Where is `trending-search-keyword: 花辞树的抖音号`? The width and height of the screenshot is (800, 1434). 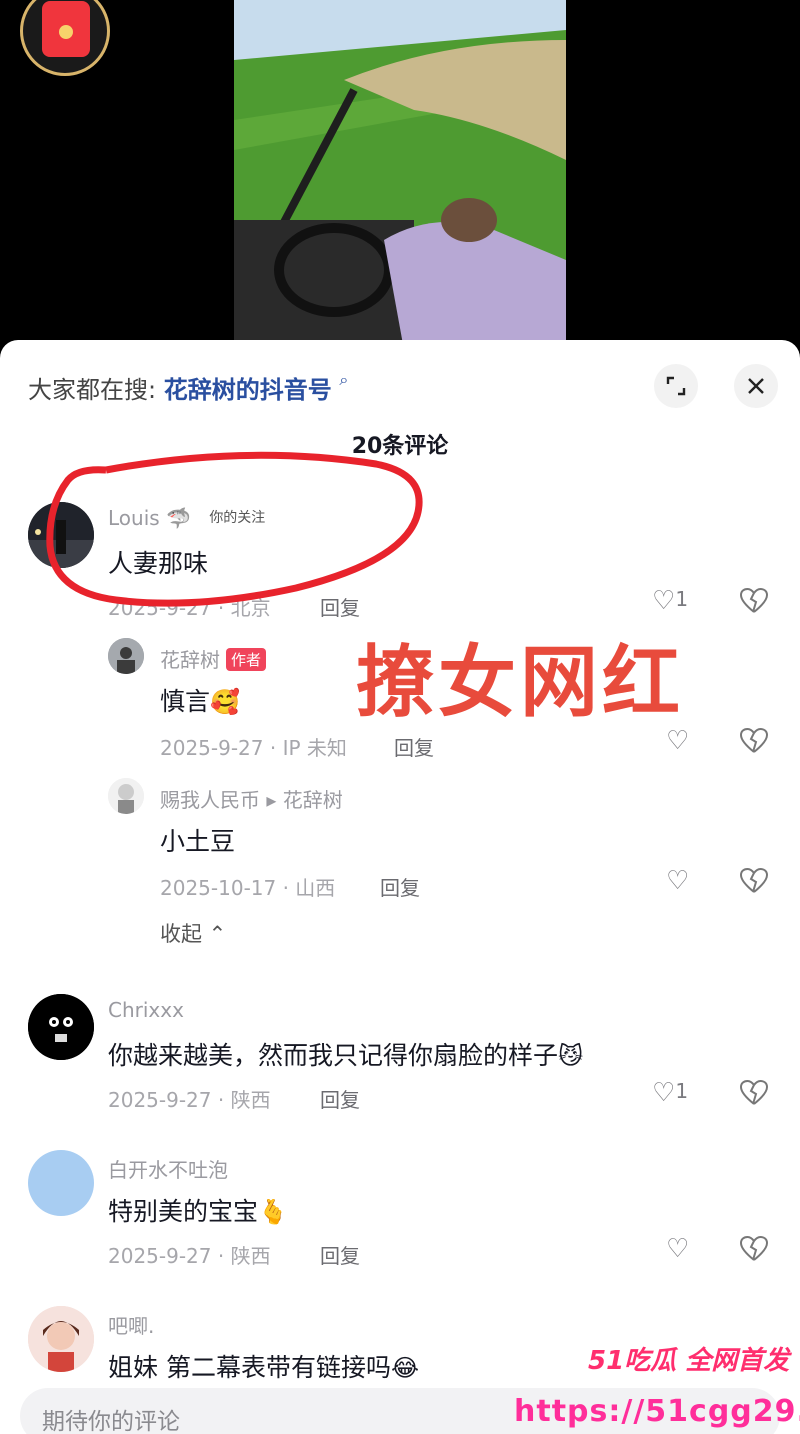
trending-search-keyword: 花辞树的抖音号 is located at coordinates (248, 390).